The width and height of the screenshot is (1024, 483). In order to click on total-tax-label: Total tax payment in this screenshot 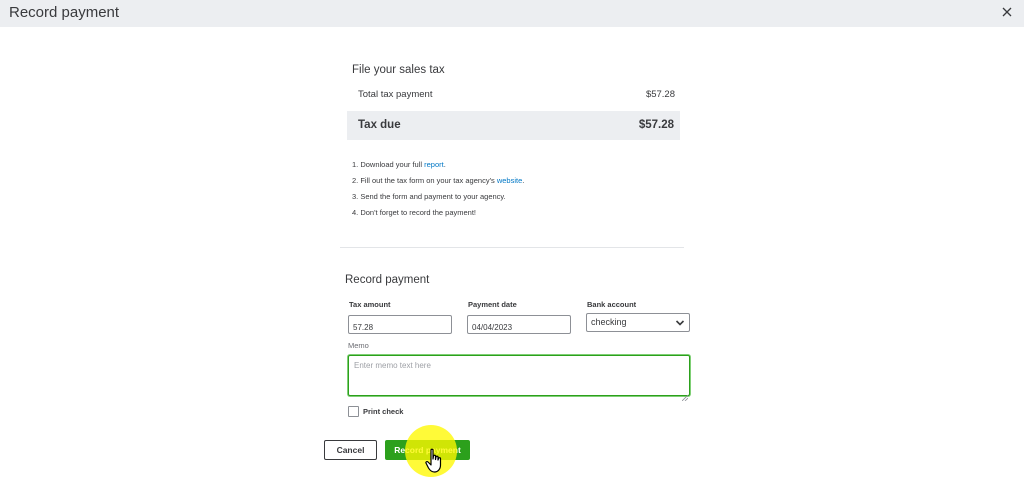, I will do `click(395, 94)`.